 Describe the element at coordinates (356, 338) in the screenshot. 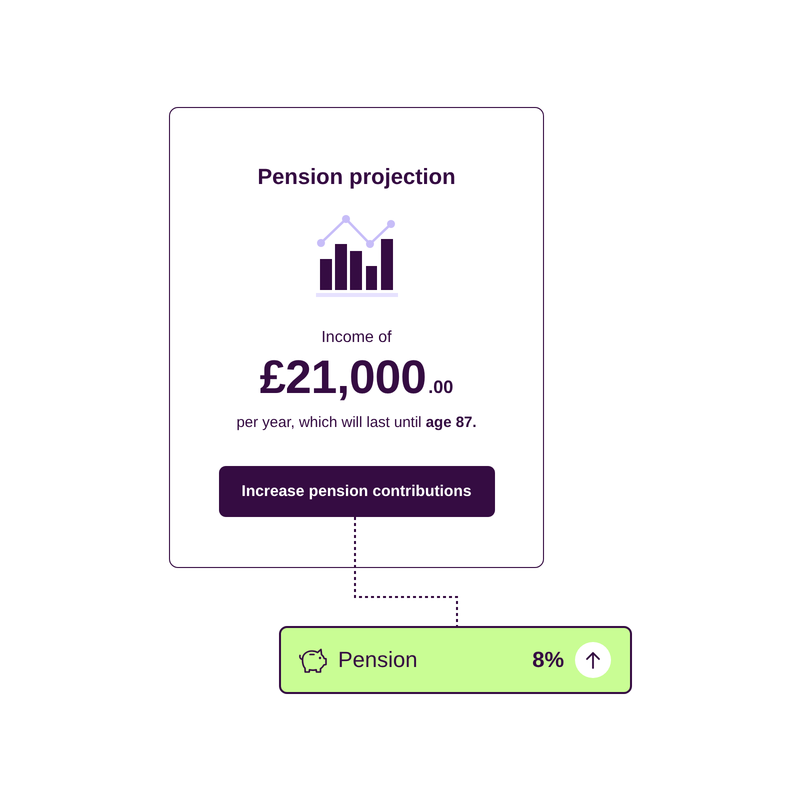

I see `income-label: Income of` at that location.